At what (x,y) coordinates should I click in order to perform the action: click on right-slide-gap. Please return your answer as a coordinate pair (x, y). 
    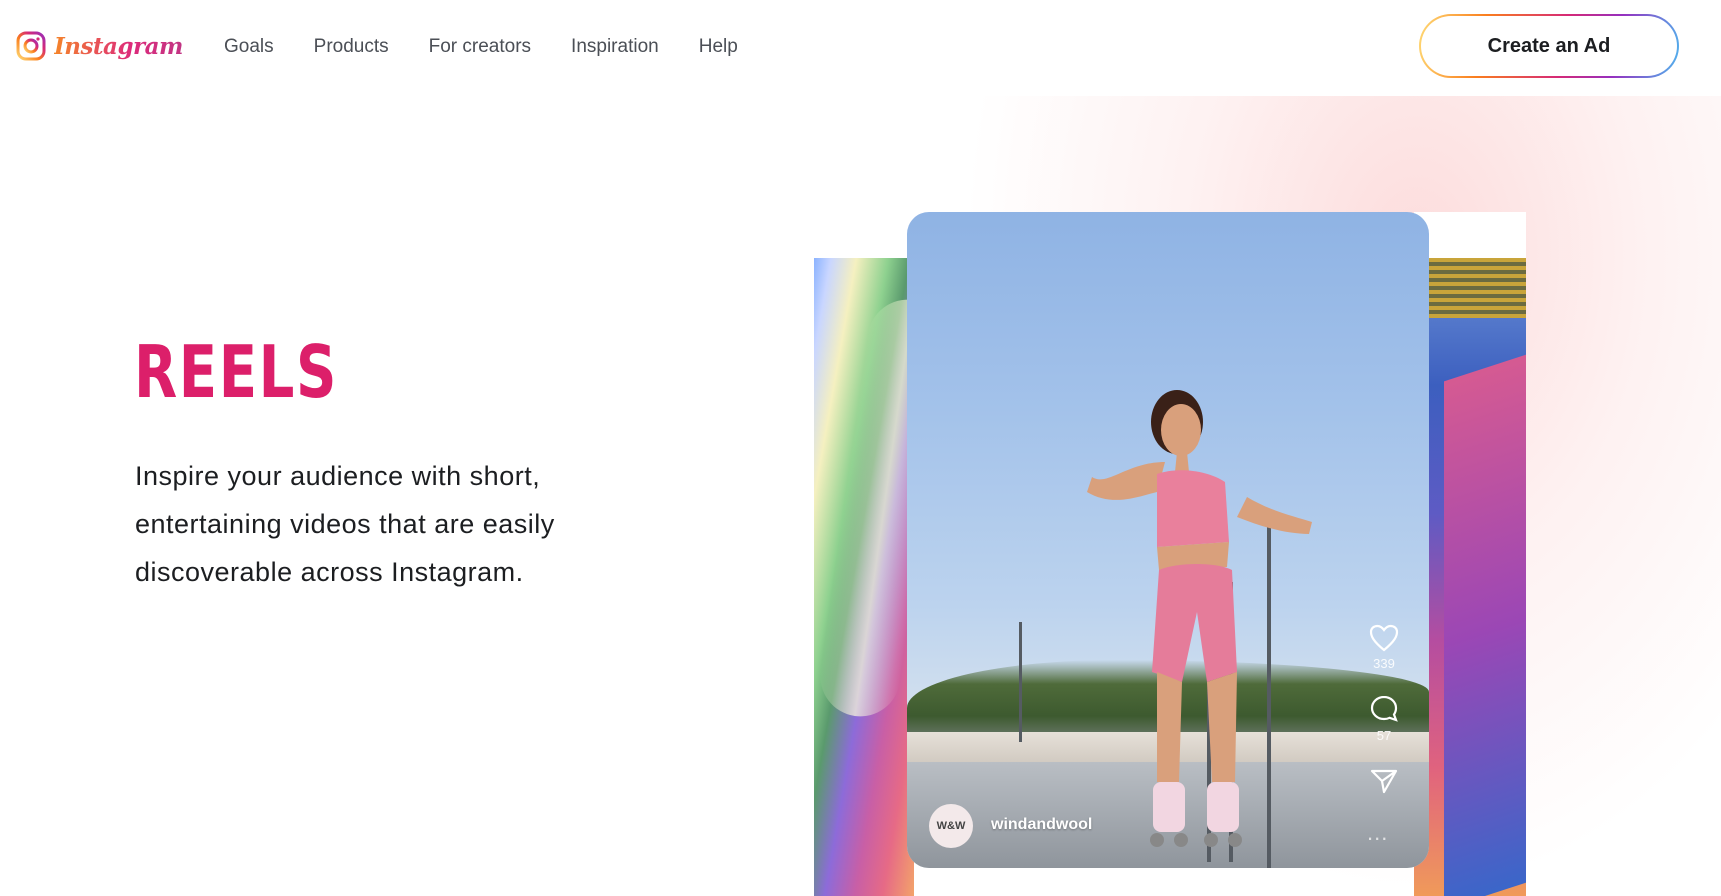
    Looking at the image, I should click on (1470, 235).